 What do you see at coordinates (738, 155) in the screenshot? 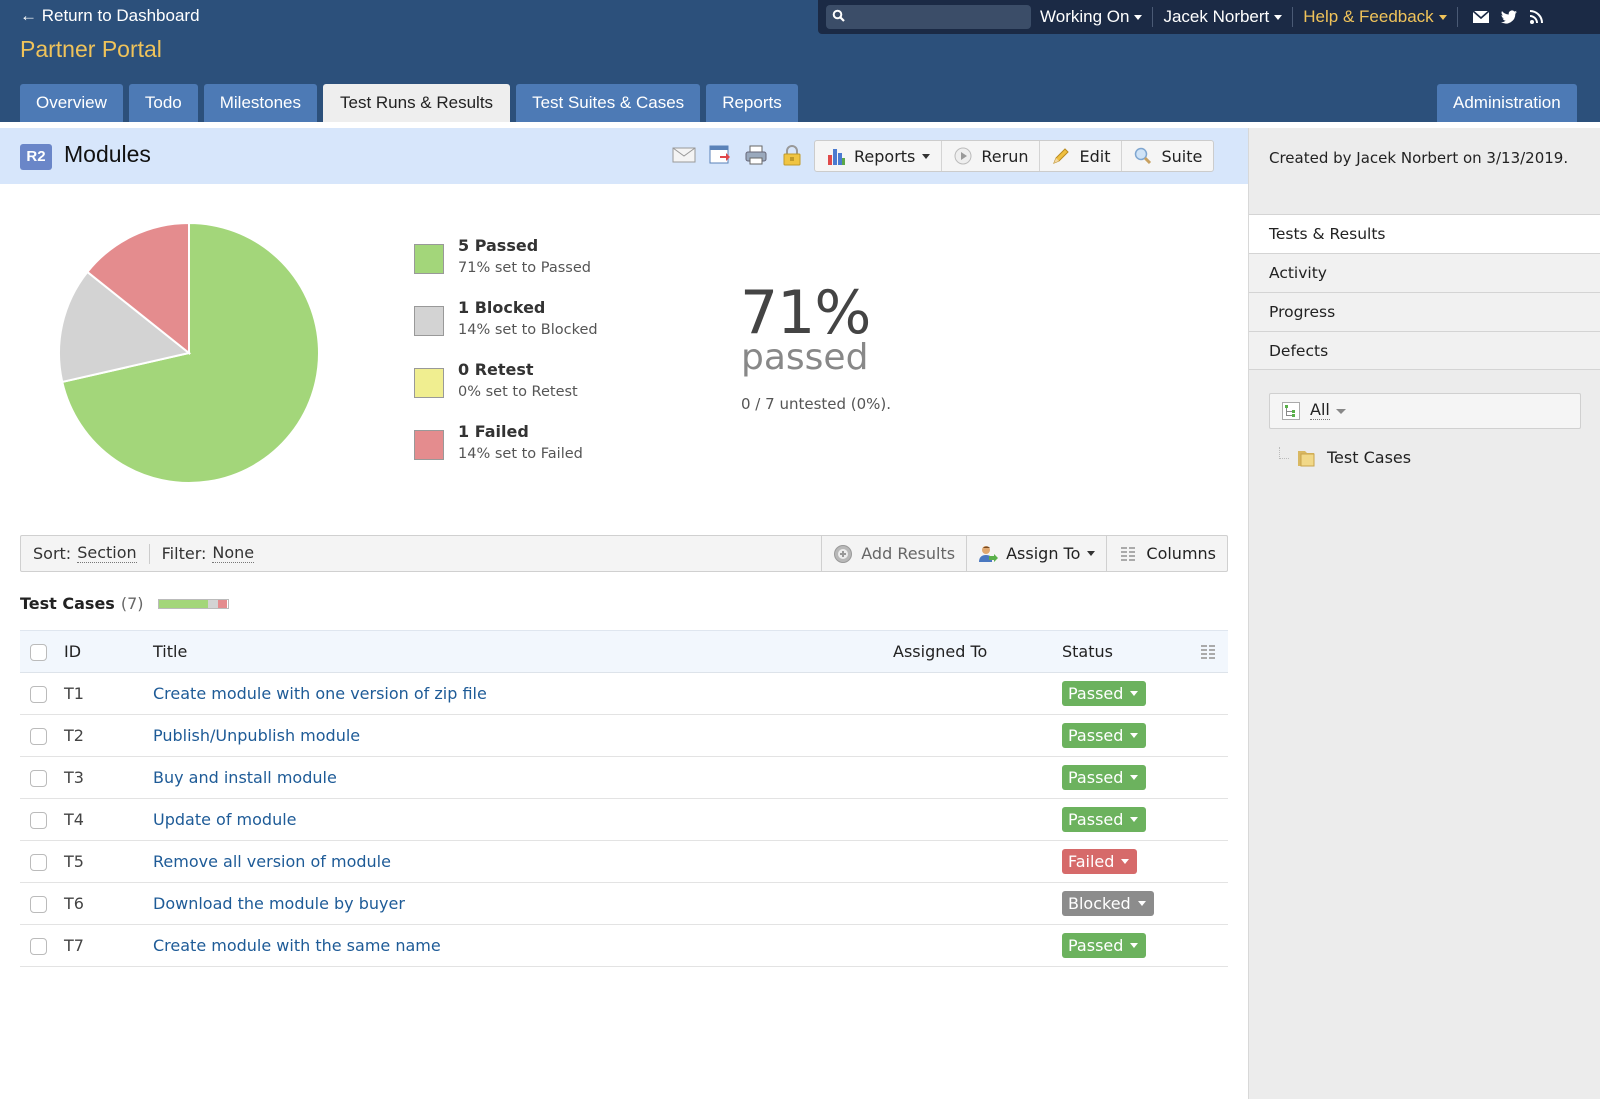
I see `title-icon-actions` at bounding box center [738, 155].